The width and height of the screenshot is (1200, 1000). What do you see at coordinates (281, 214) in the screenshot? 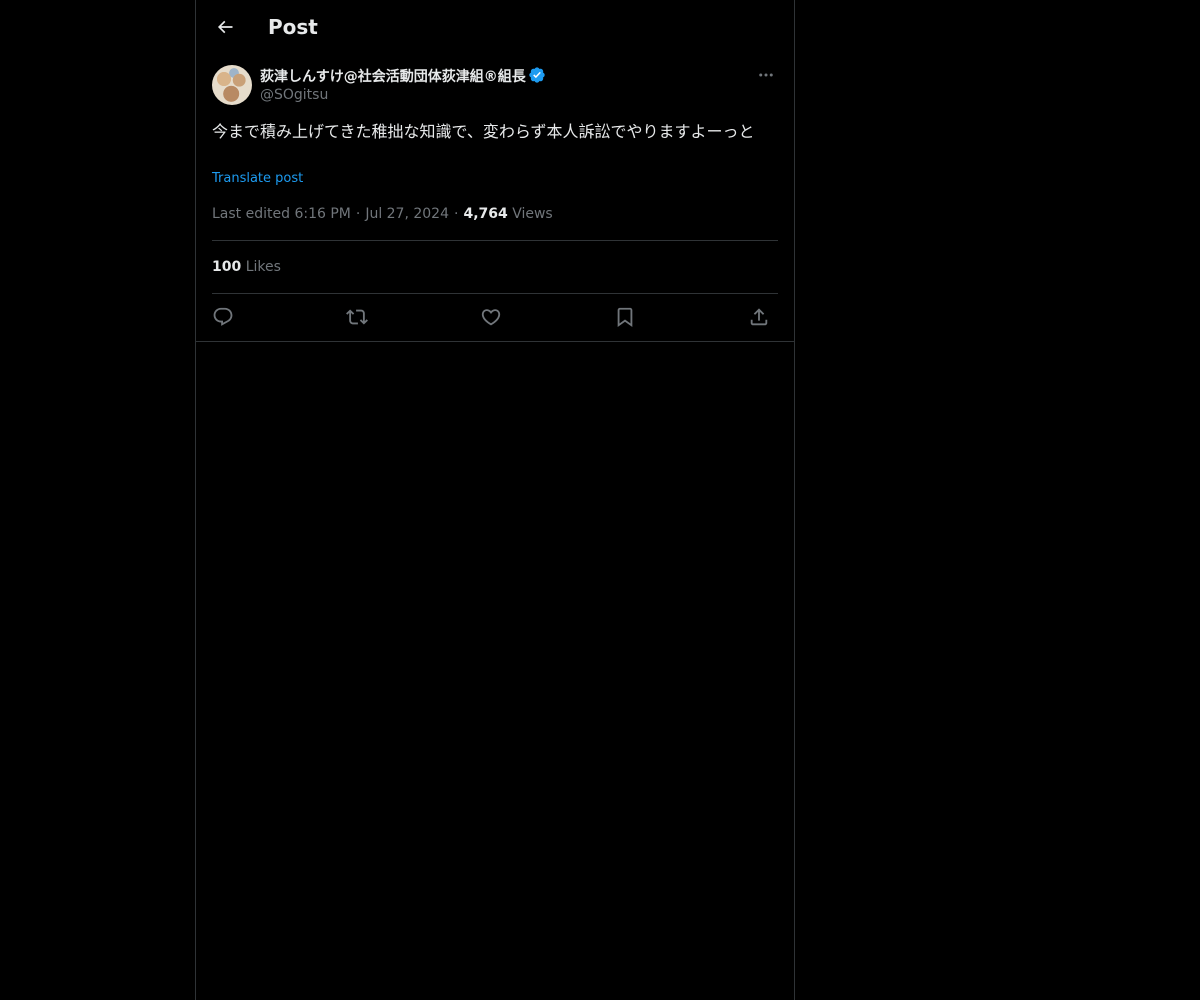
I see `edited-timestamp: Last edited 6:16 PM` at bounding box center [281, 214].